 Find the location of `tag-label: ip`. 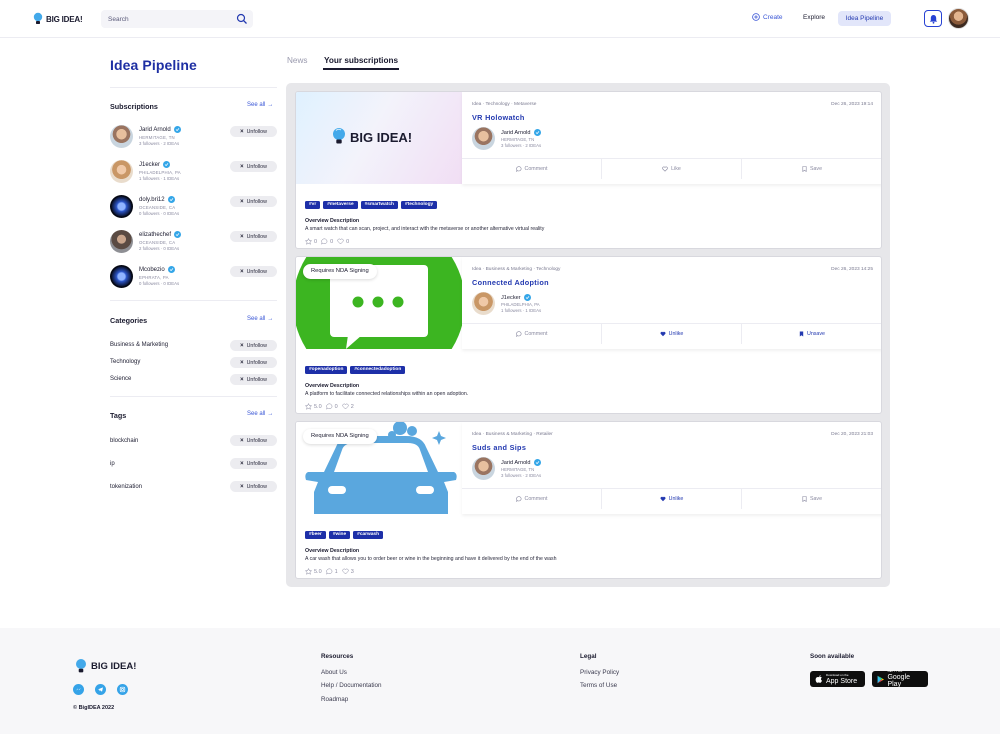

tag-label: ip is located at coordinates (112, 464).